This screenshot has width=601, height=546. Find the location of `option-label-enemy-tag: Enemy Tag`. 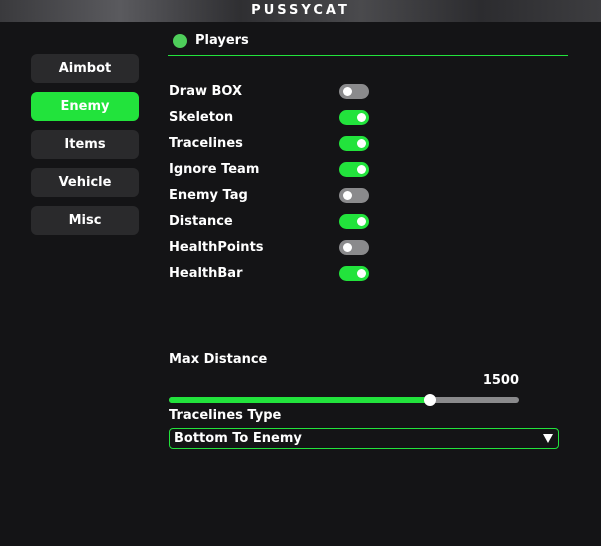

option-label-enemy-tag: Enemy Tag is located at coordinates (208, 195).